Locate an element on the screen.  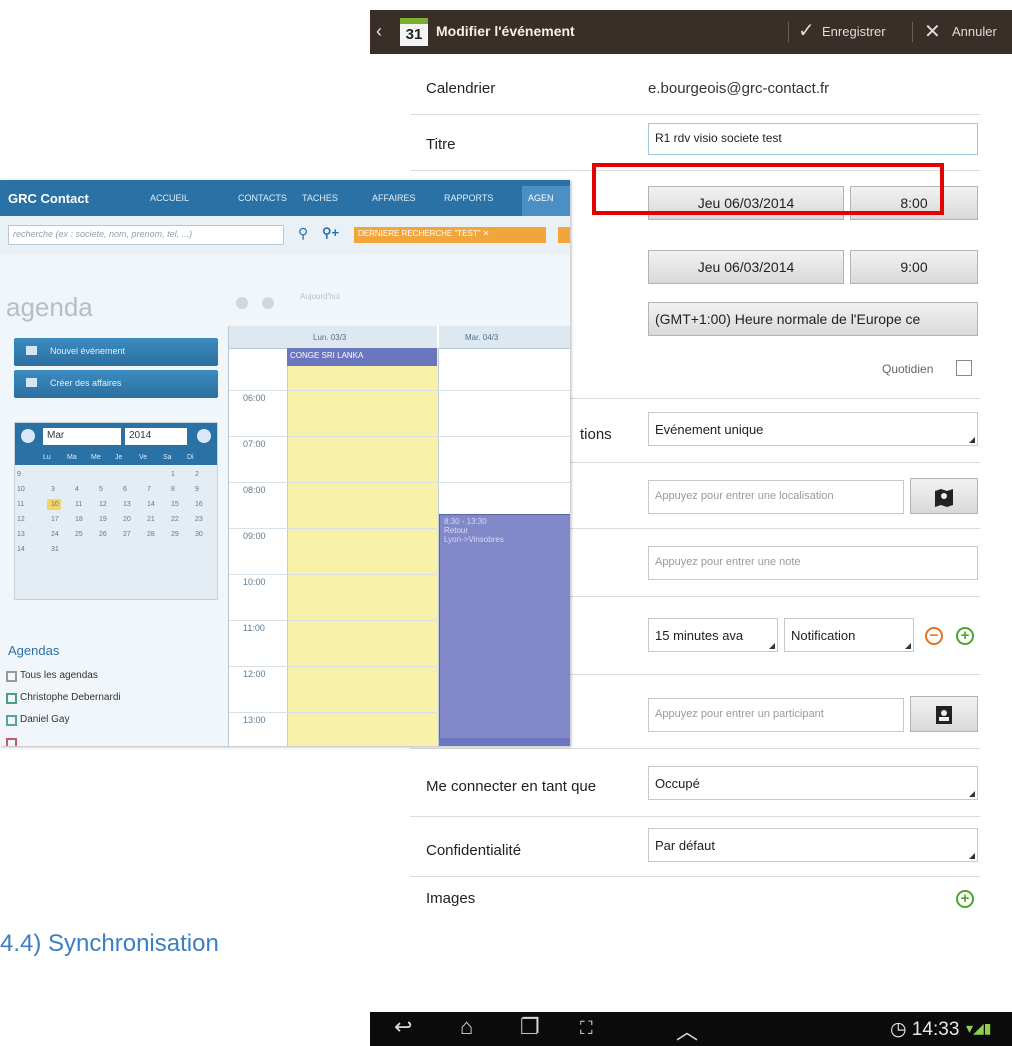
day-cell: 14 is located at coordinates (151, 504).